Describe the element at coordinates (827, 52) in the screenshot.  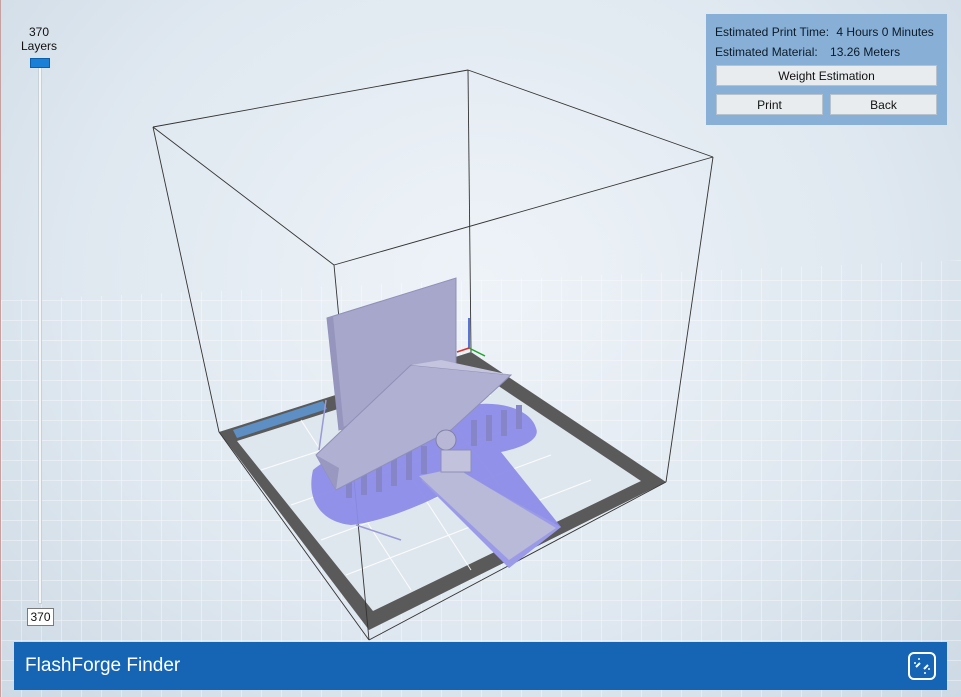
I see `material-row: Estimated Material: 13.26 Meters` at that location.